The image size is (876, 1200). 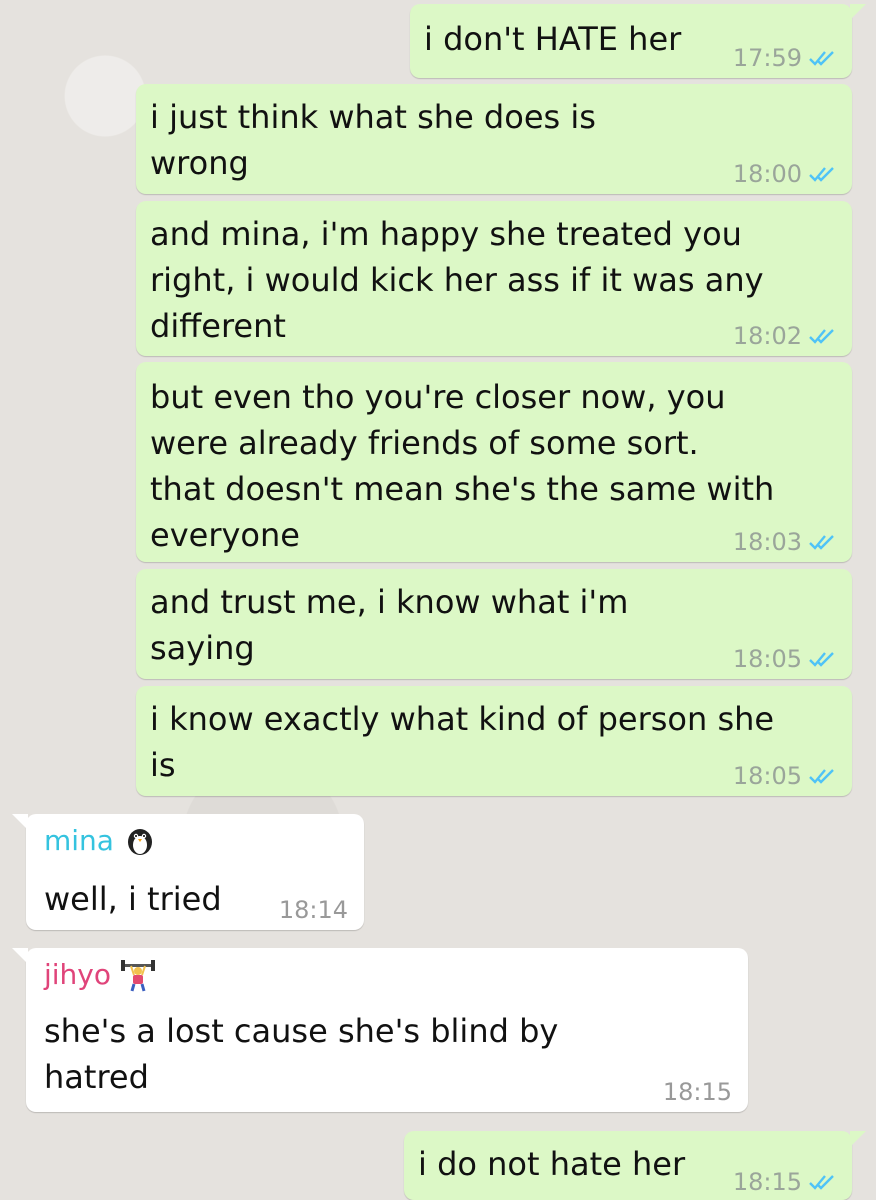 I want to click on weightlifter-icon, so click(x=138, y=976).